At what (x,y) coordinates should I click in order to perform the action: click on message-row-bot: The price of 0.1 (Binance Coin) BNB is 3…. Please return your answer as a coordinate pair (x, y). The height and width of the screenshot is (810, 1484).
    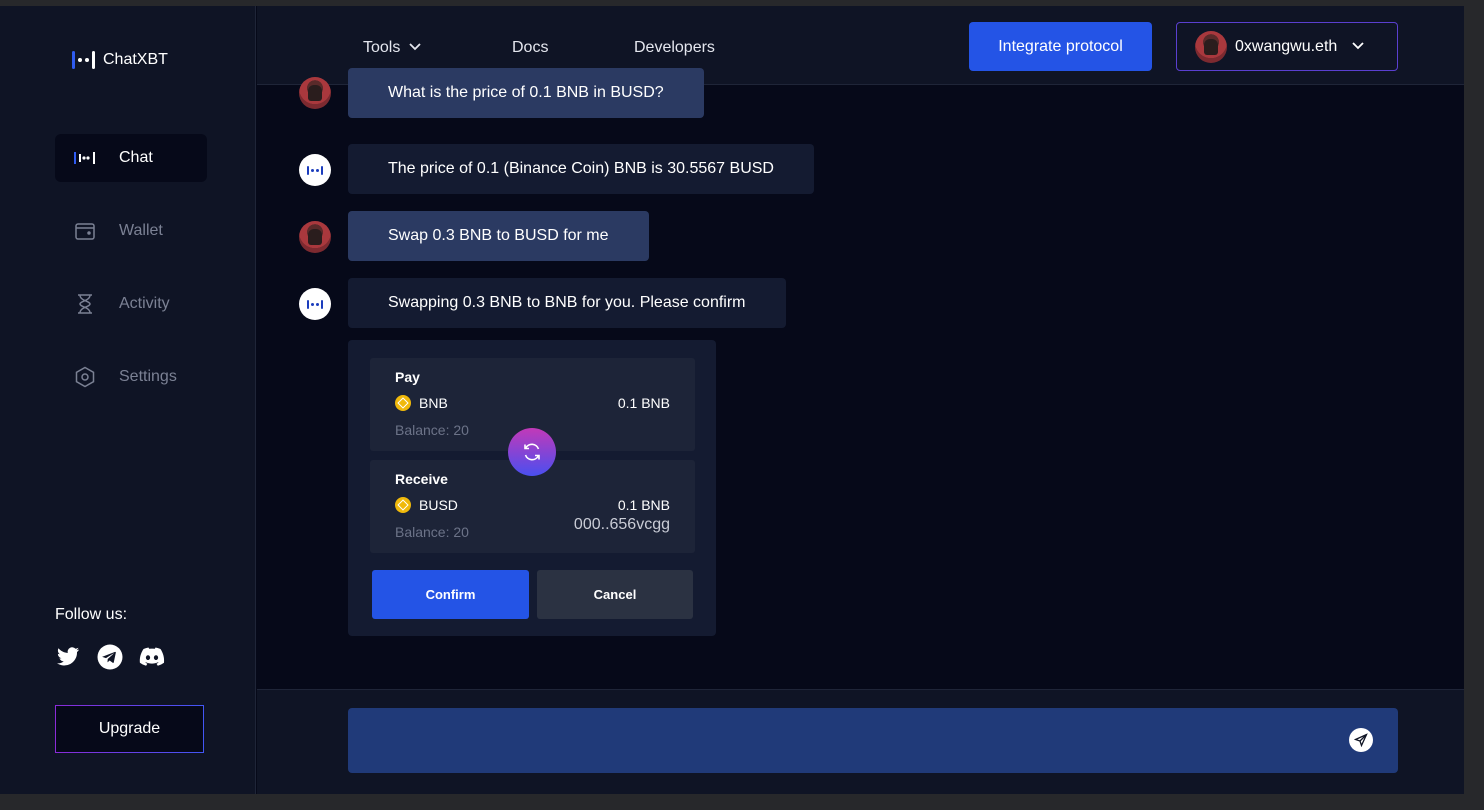
    Looking at the image, I should click on (556, 169).